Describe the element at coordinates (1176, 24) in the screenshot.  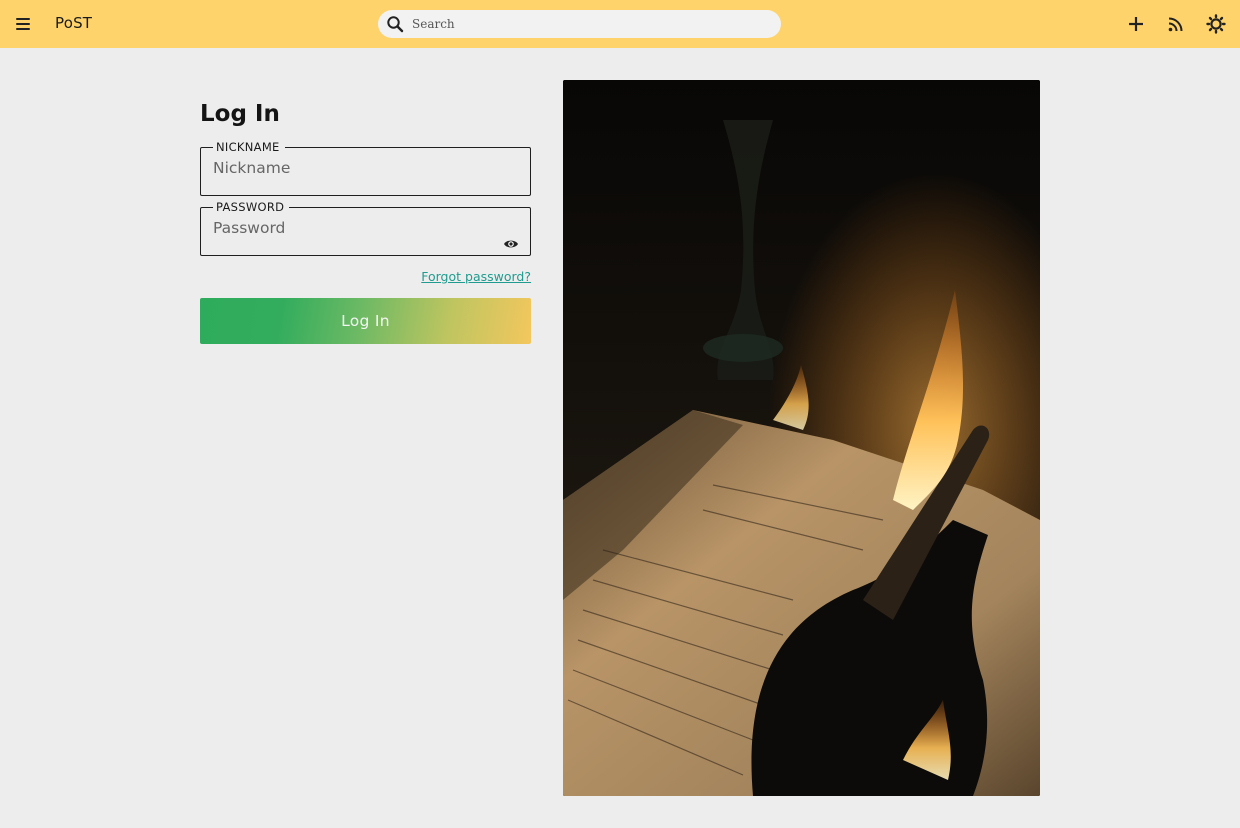
I see `rss-icon` at that location.